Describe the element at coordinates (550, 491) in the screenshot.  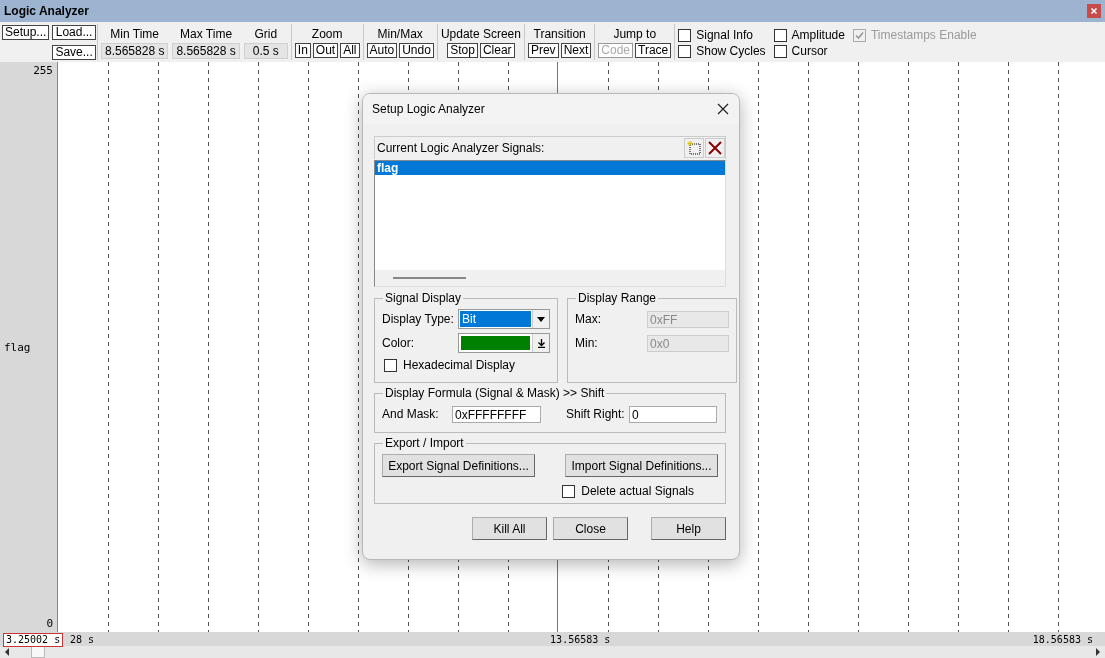
I see `delete-signals-checkbox: Delete actual Signals` at that location.